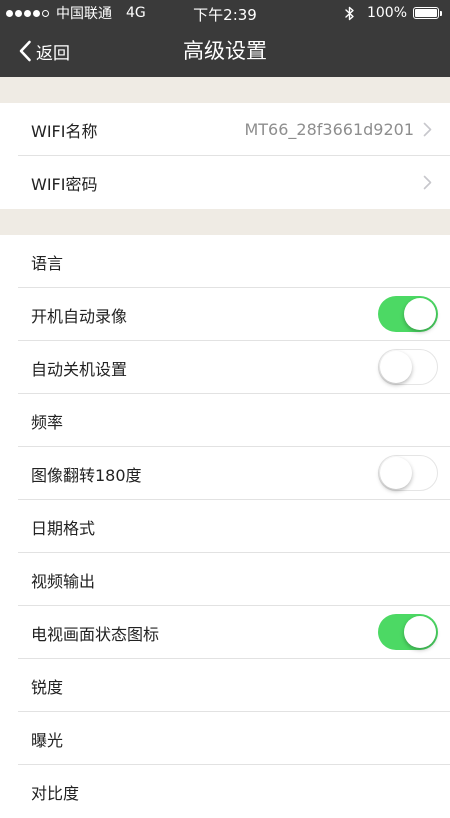 This screenshot has height=818, width=450. I want to click on setting-date-format-row: 日期格式, so click(225, 526).